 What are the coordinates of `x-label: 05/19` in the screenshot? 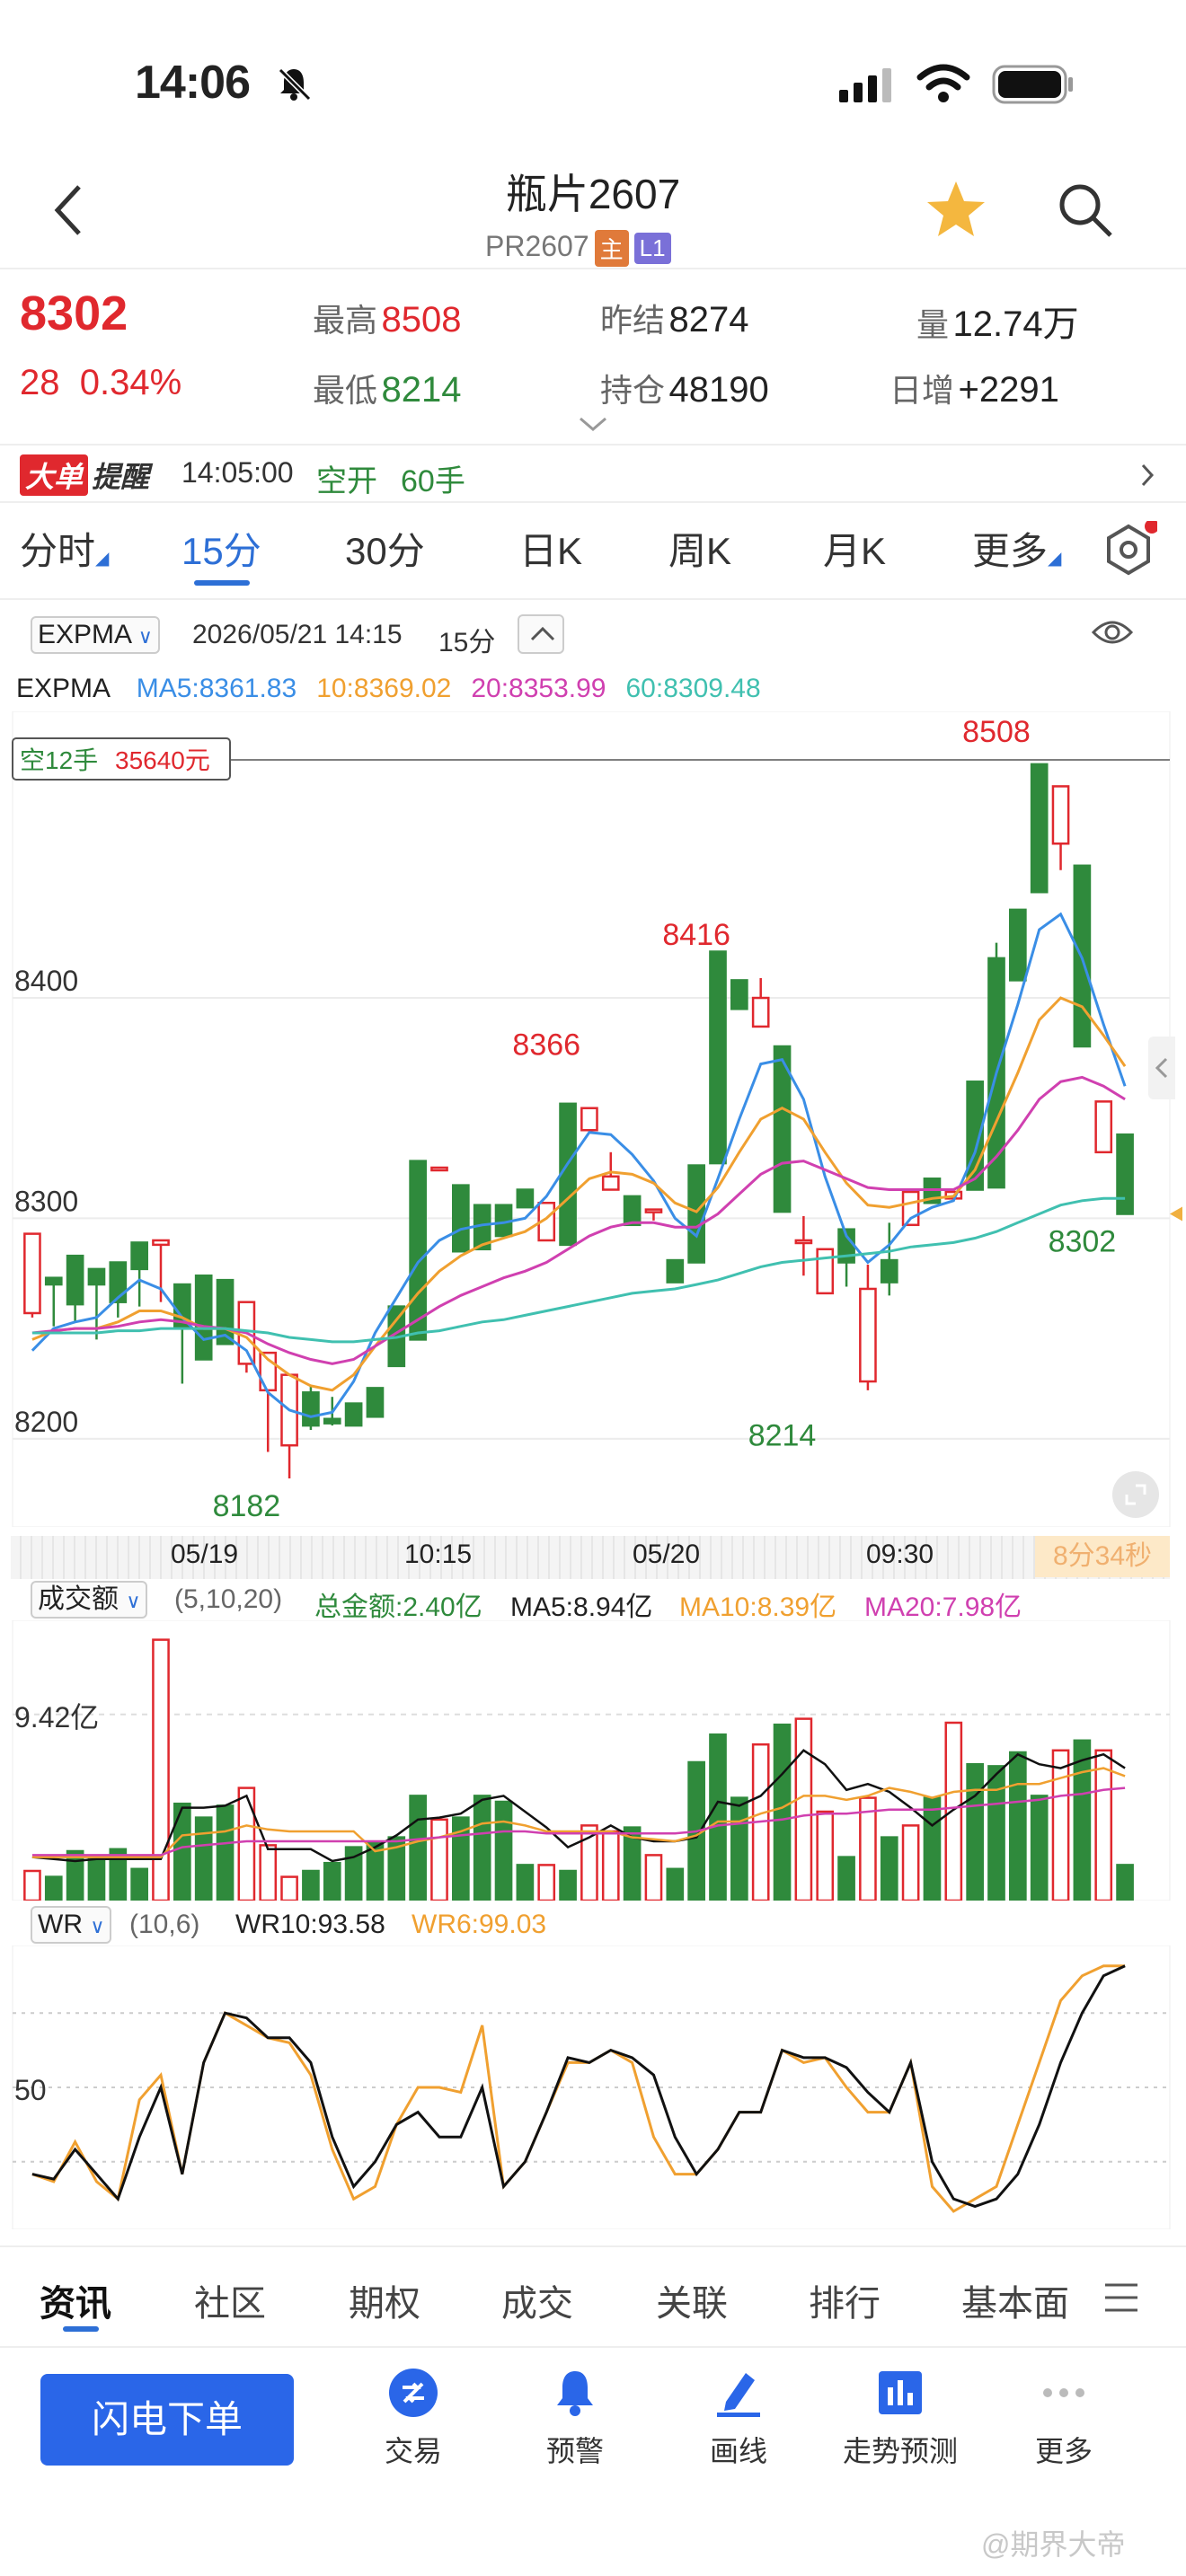 It's located at (205, 1554).